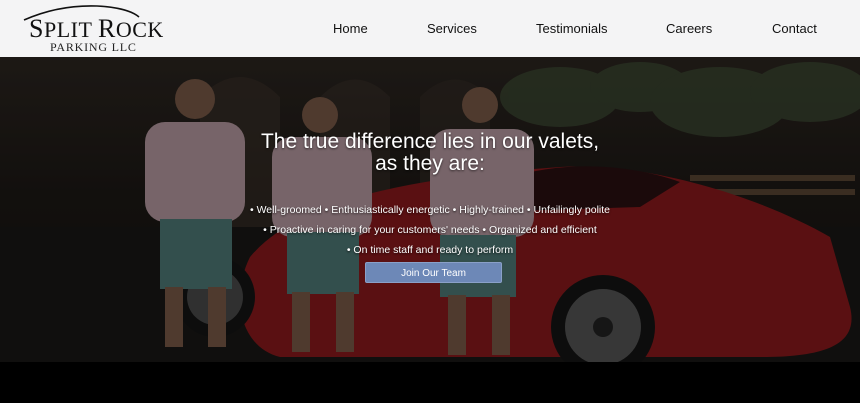 This screenshot has height=403, width=860. Describe the element at coordinates (433, 272) in the screenshot. I see `join-our-team-button: Join Our Team` at that location.